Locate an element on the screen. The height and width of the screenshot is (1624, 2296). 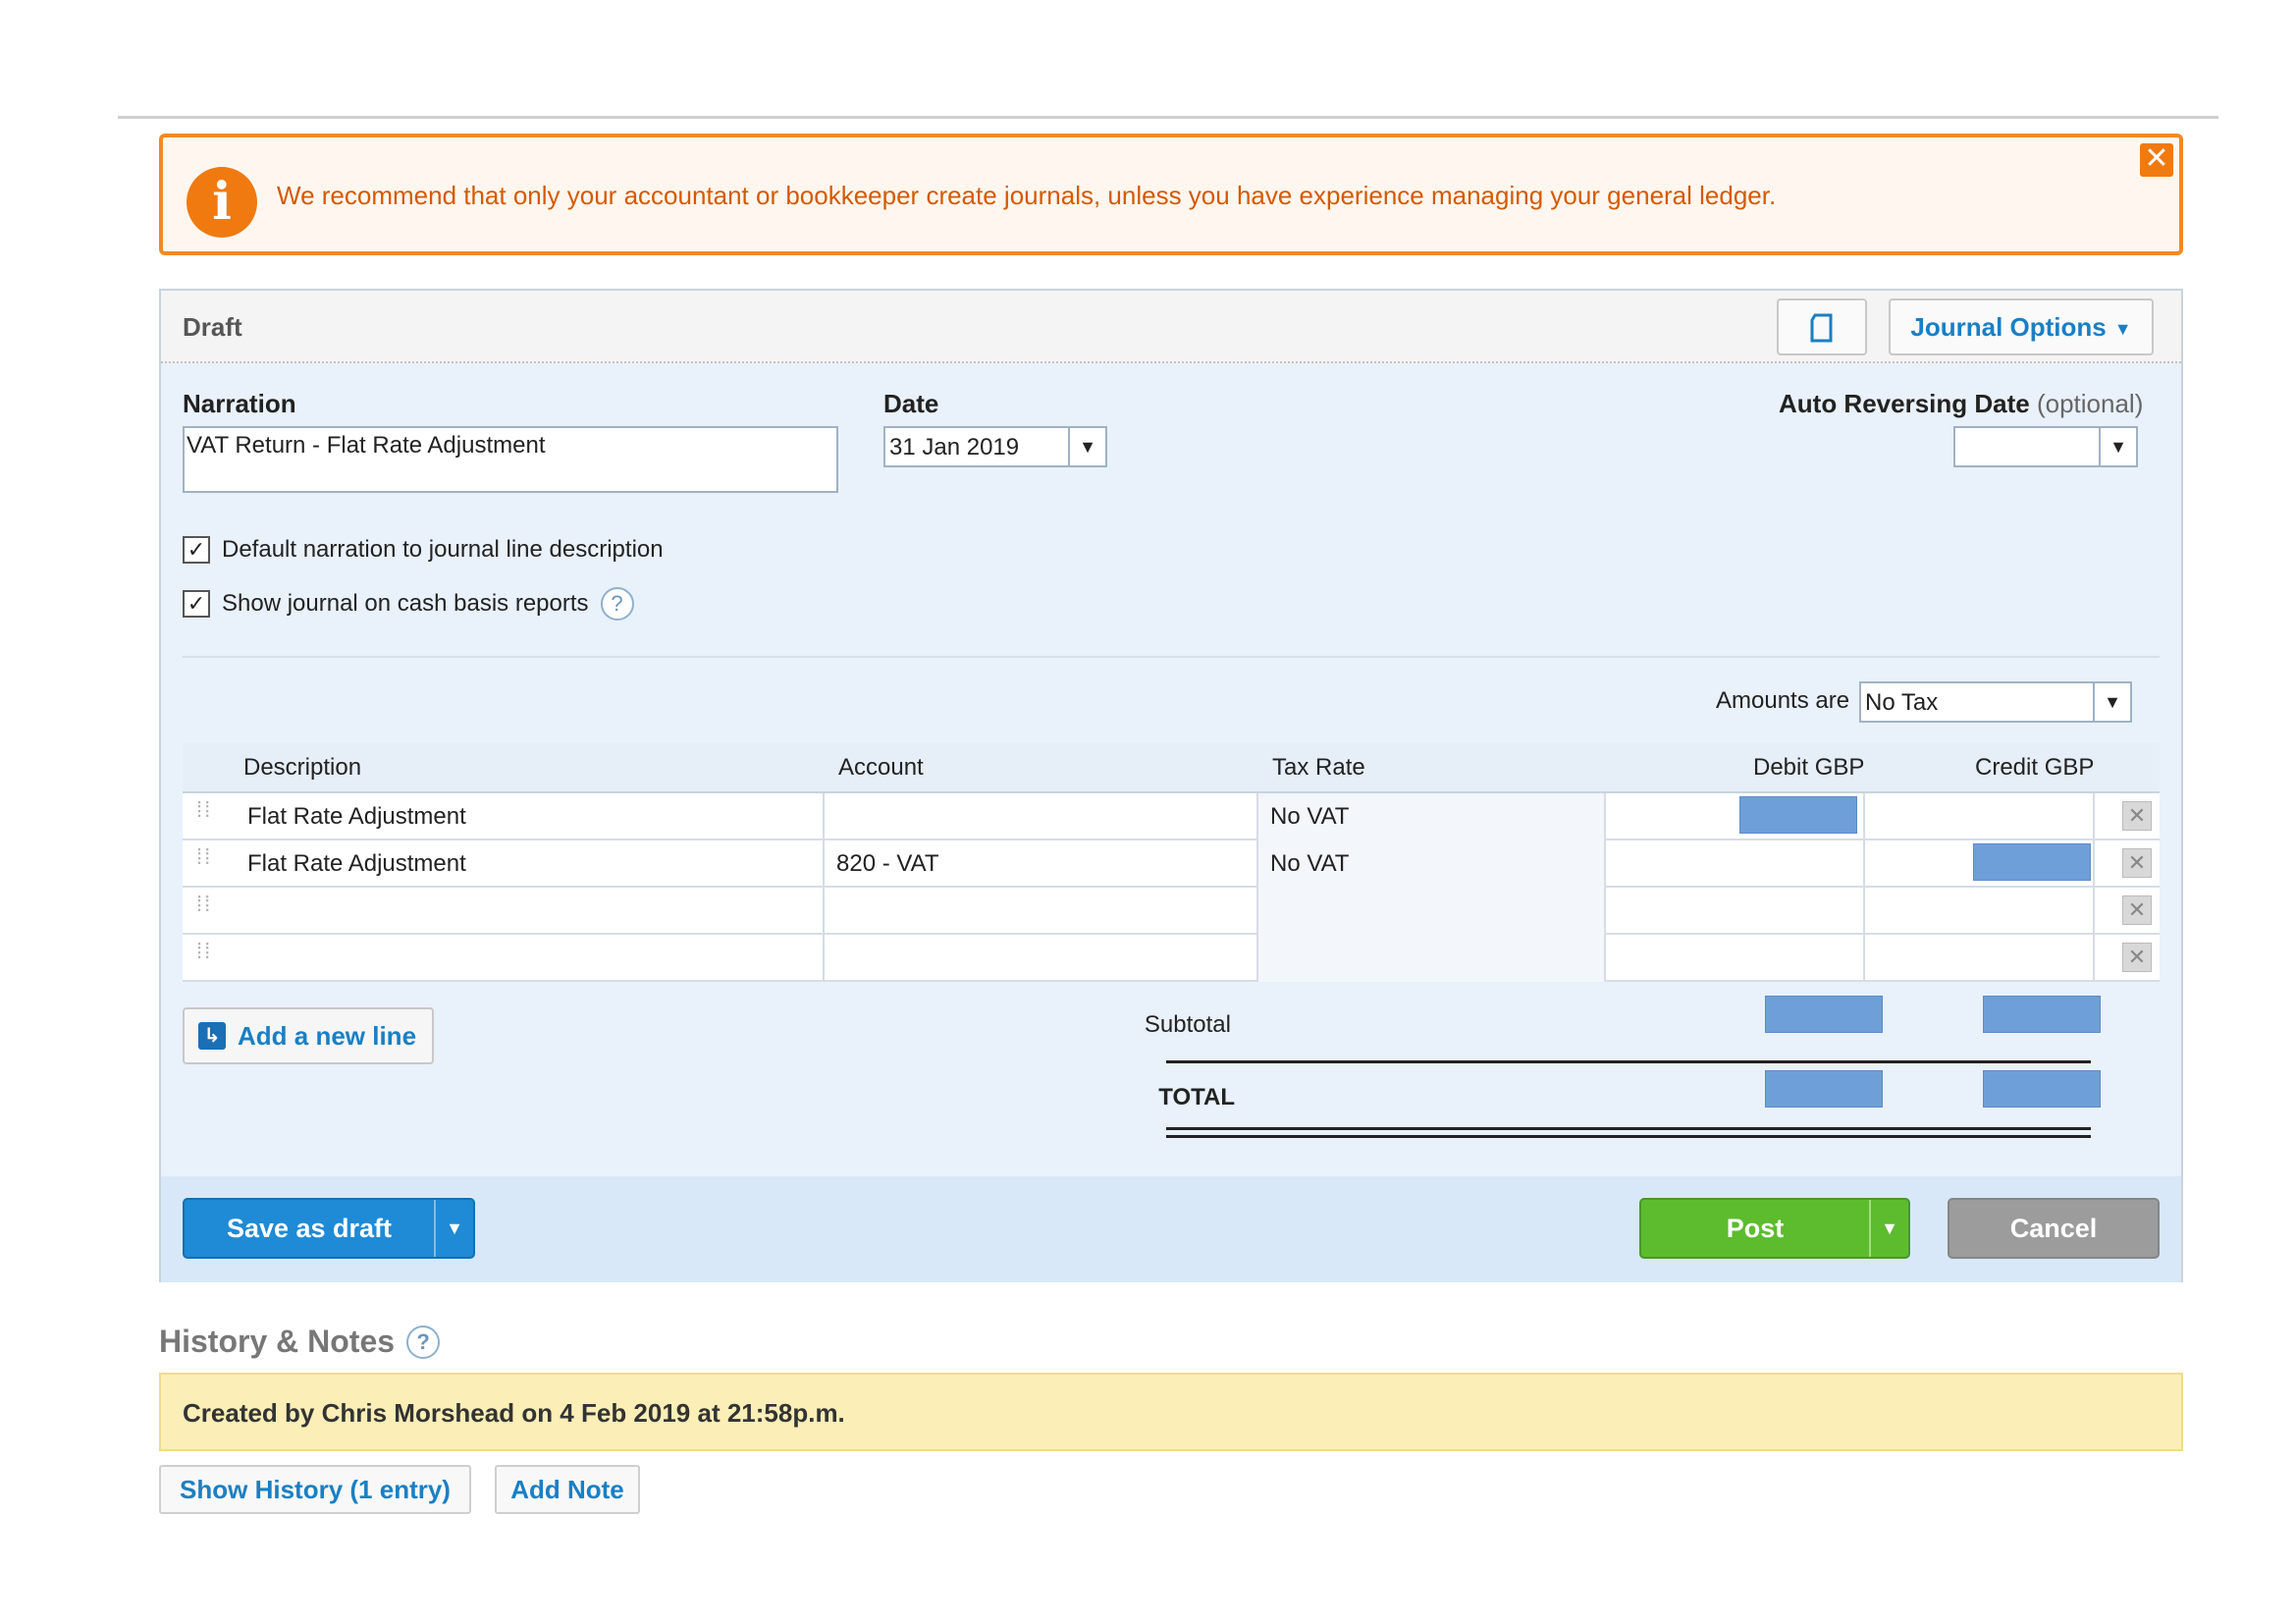
auto-reversing-label: Auto Reversing Date (optional) is located at coordinates (1961, 404).